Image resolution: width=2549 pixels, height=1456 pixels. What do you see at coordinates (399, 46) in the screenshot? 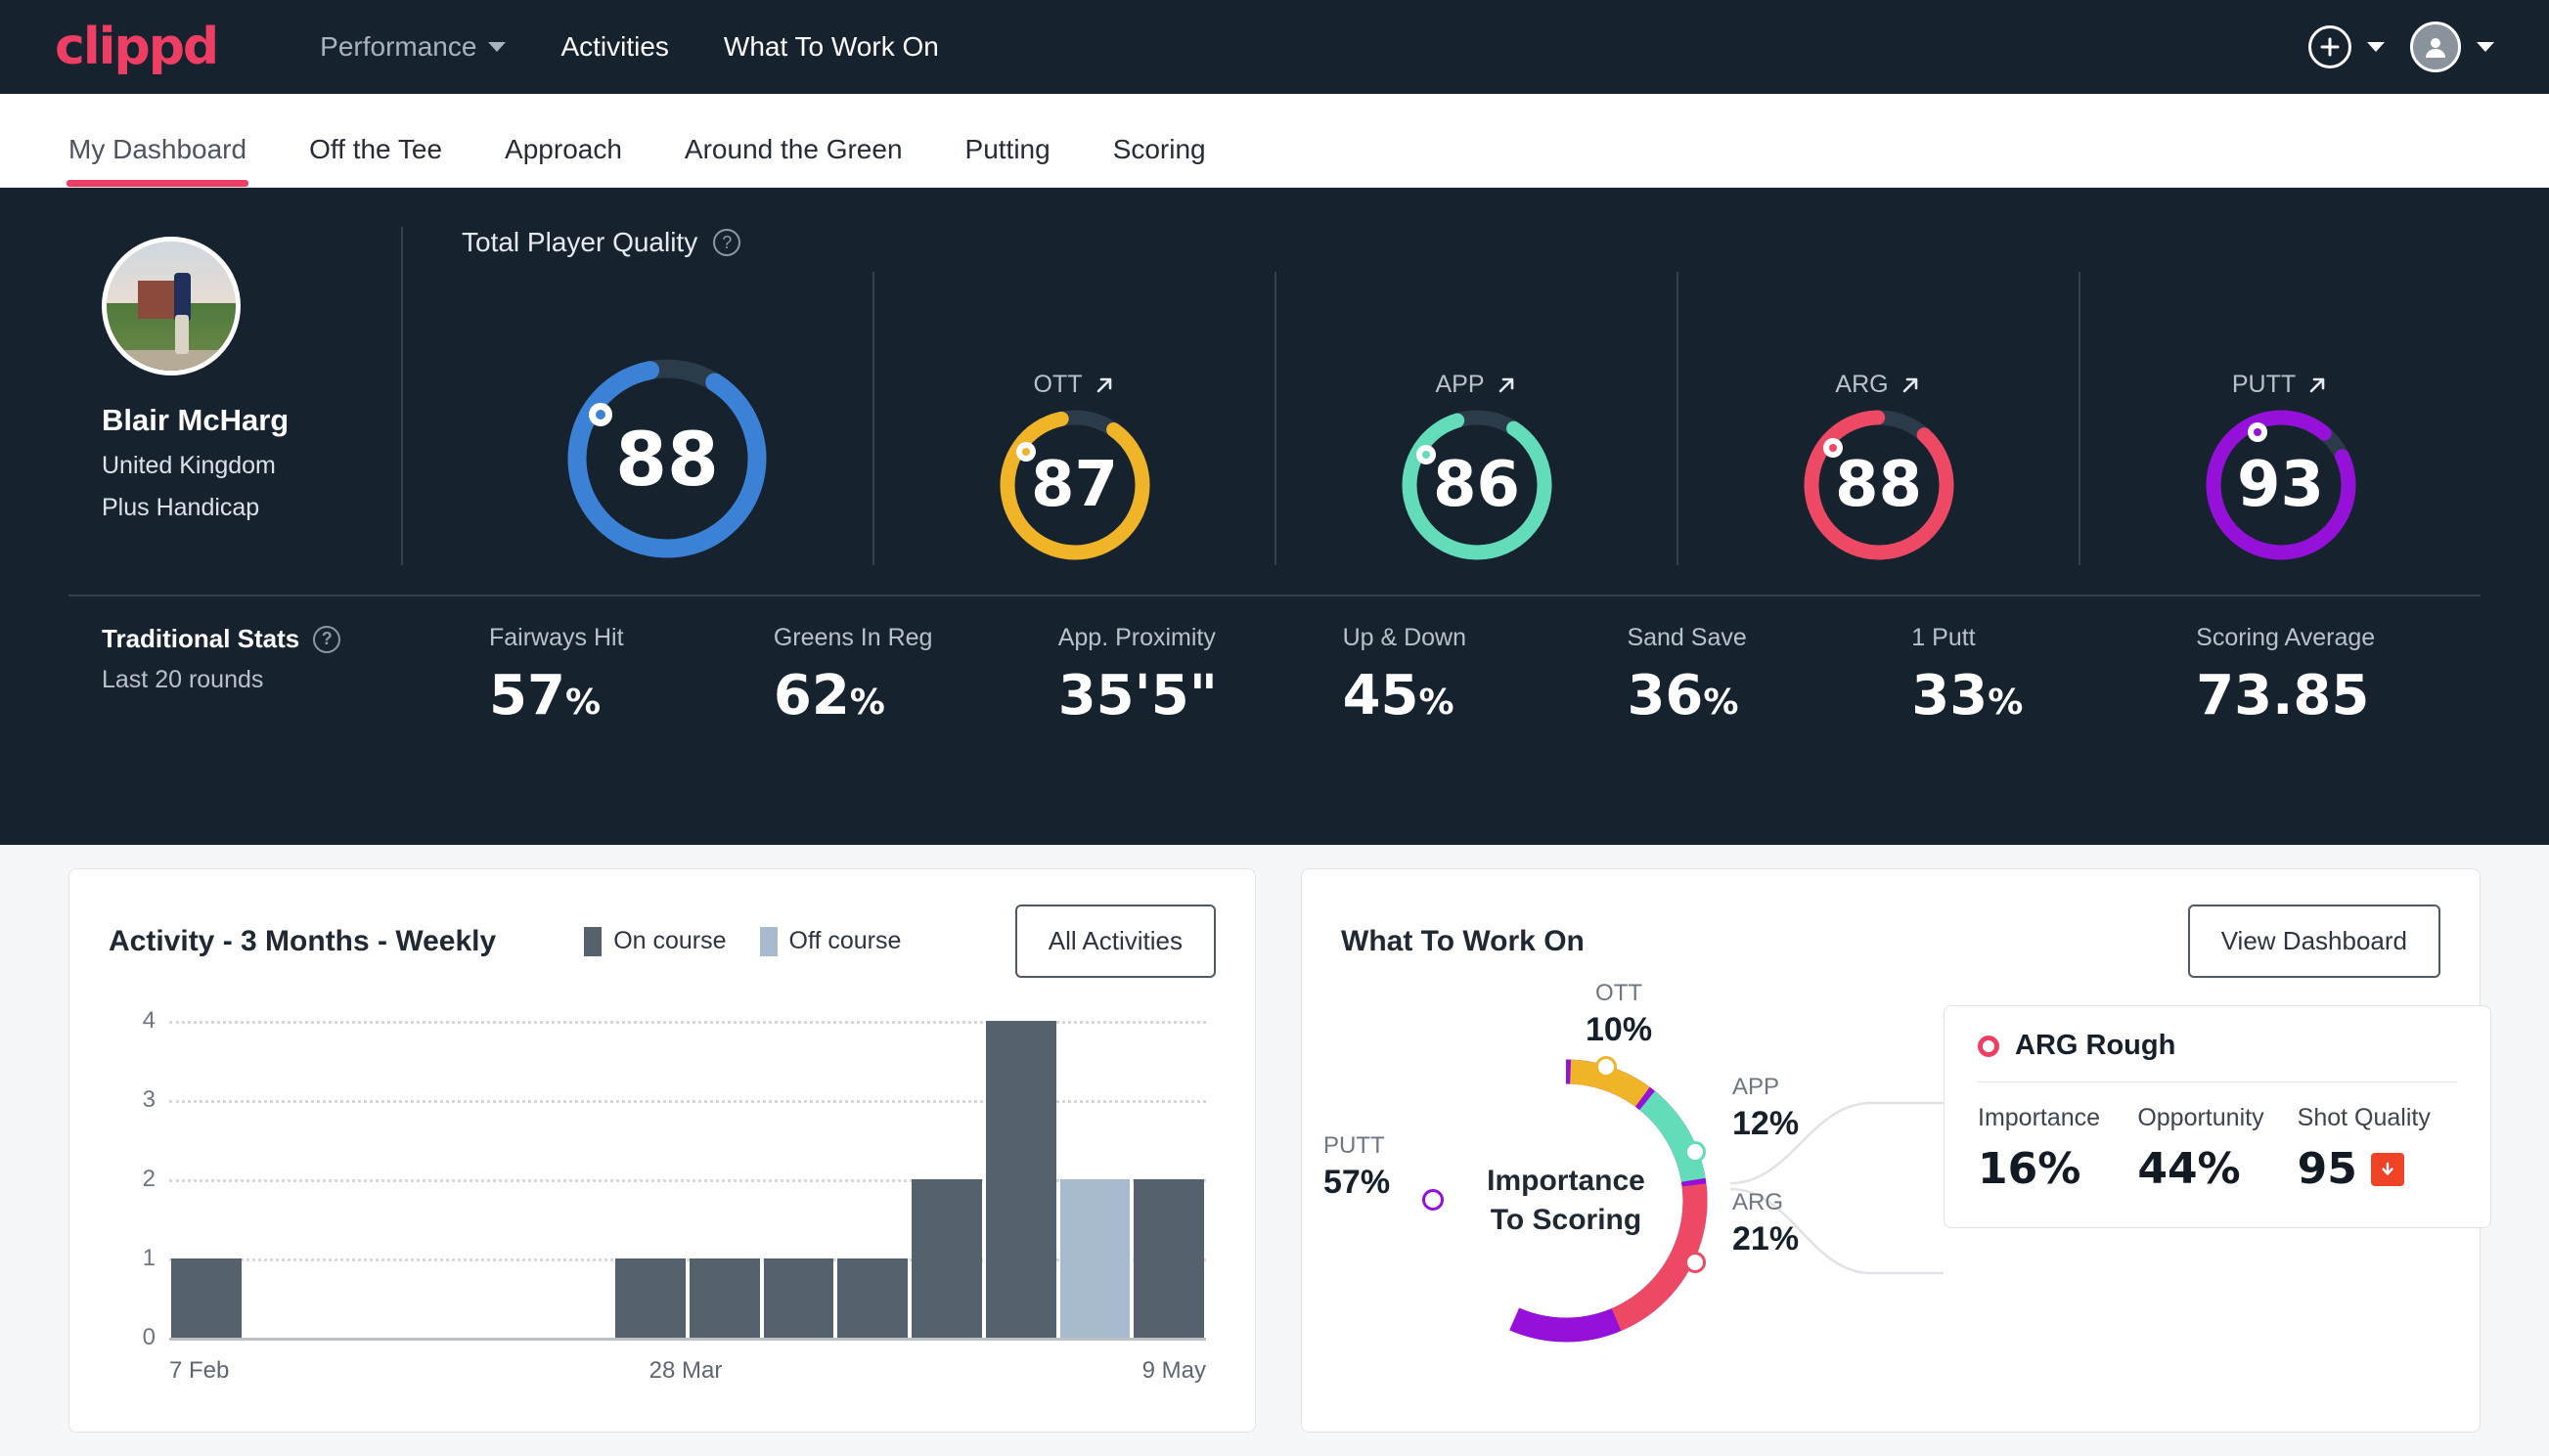
I see `nav-item-performance-label: Performance` at bounding box center [399, 46].